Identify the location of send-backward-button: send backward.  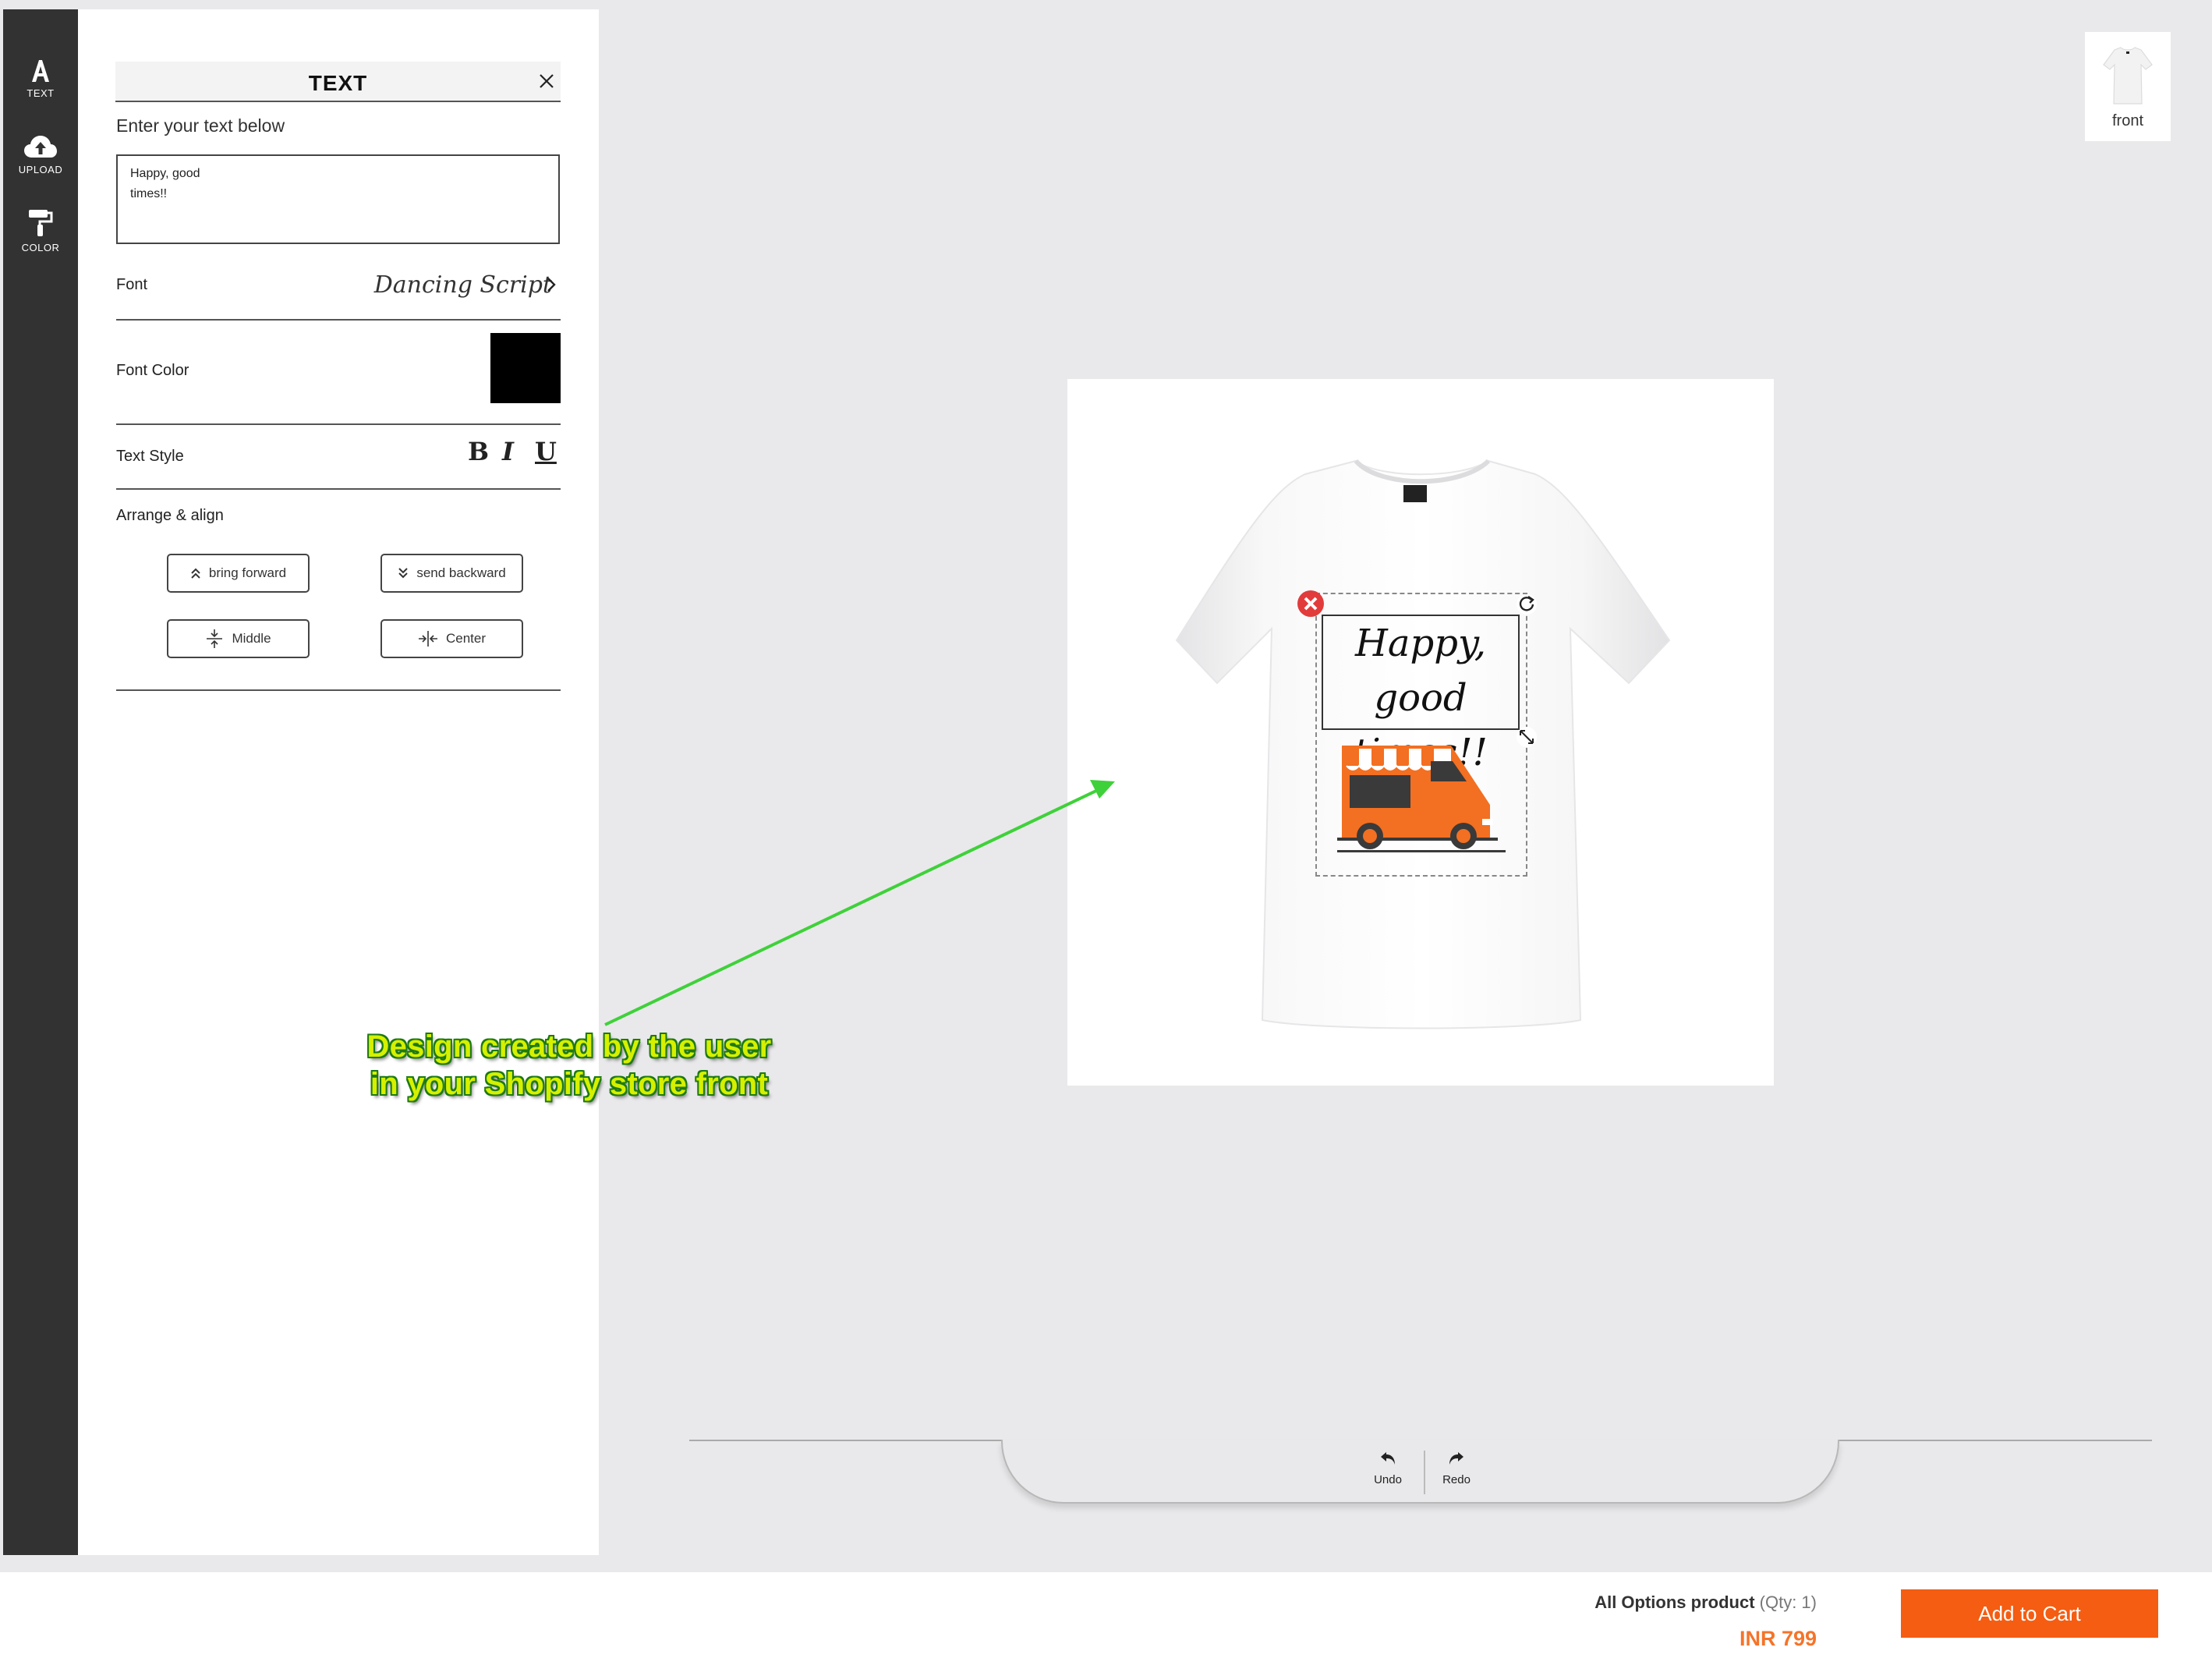
(451, 573).